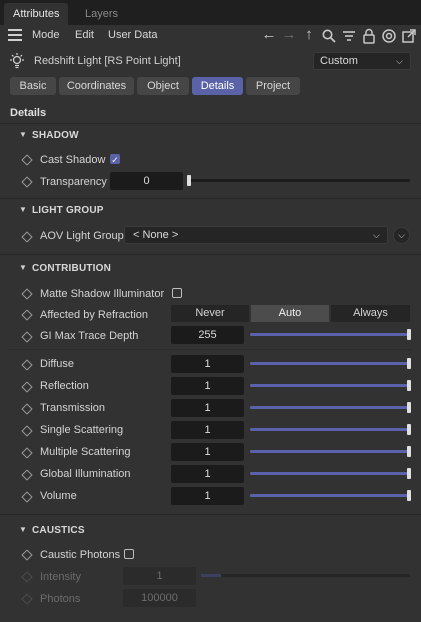 This screenshot has width=421, height=622. Describe the element at coordinates (73, 160) in the screenshot. I see `cast-shadow-label: Cast Shadow` at that location.